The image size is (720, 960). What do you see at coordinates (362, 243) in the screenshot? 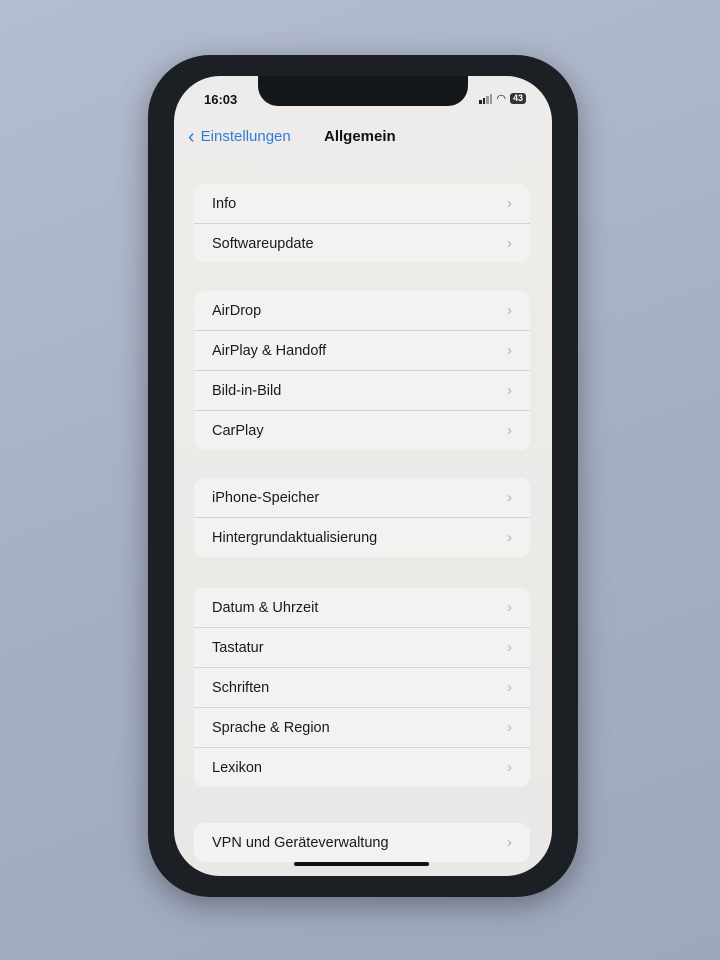
I see `settings-row: Softwareupdate ›` at bounding box center [362, 243].